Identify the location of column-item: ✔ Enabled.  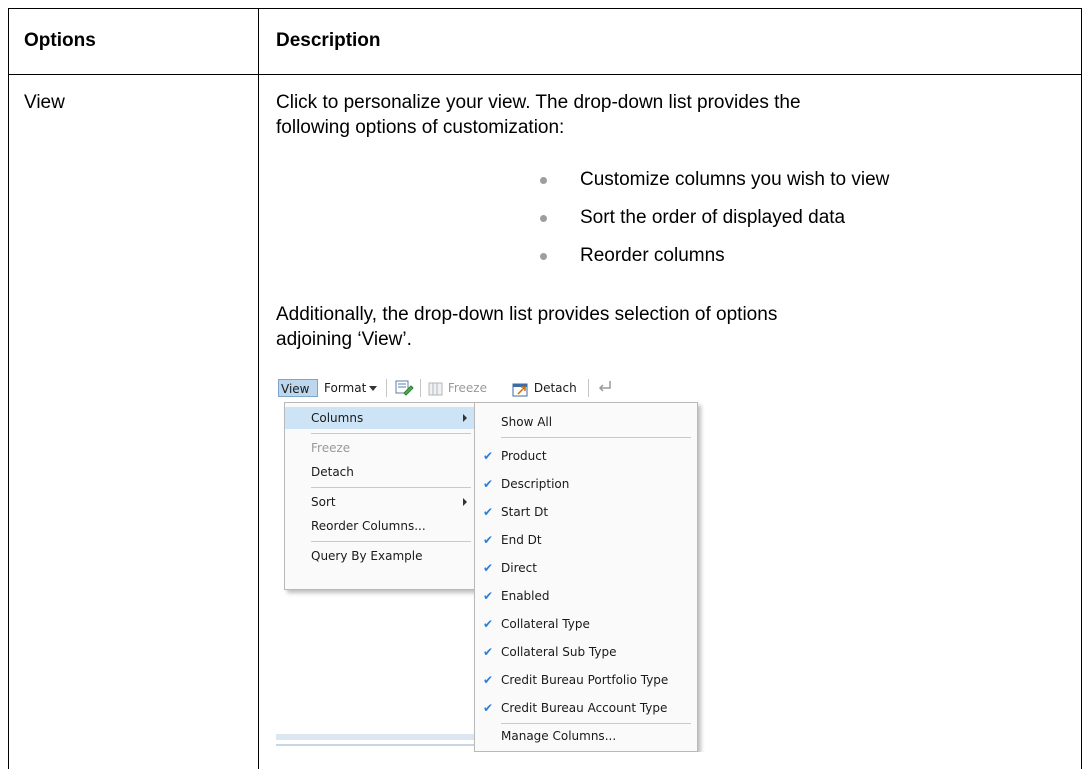
(585, 596).